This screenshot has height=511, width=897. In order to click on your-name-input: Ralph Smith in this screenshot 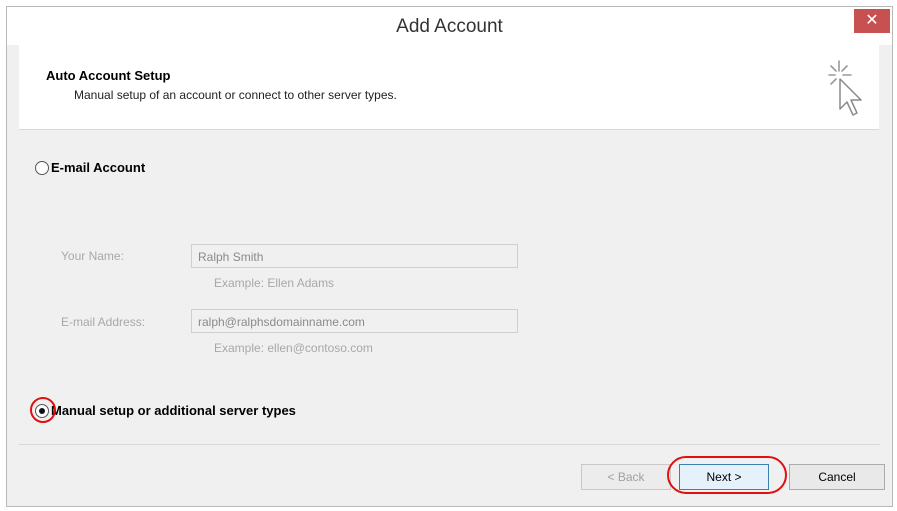, I will do `click(354, 256)`.